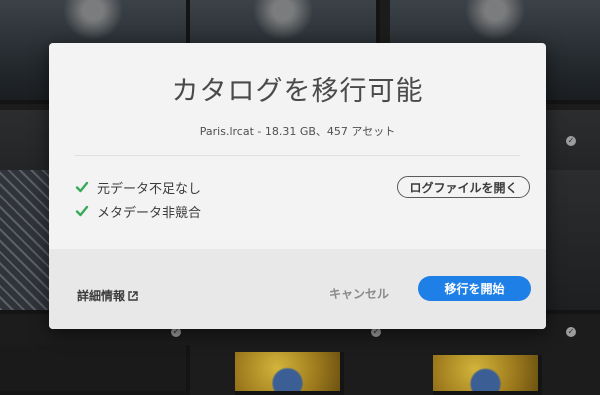 Image resolution: width=600 pixels, height=395 pixels. What do you see at coordinates (474, 288) in the screenshot?
I see `start-migration-button: 移行を開始` at bounding box center [474, 288].